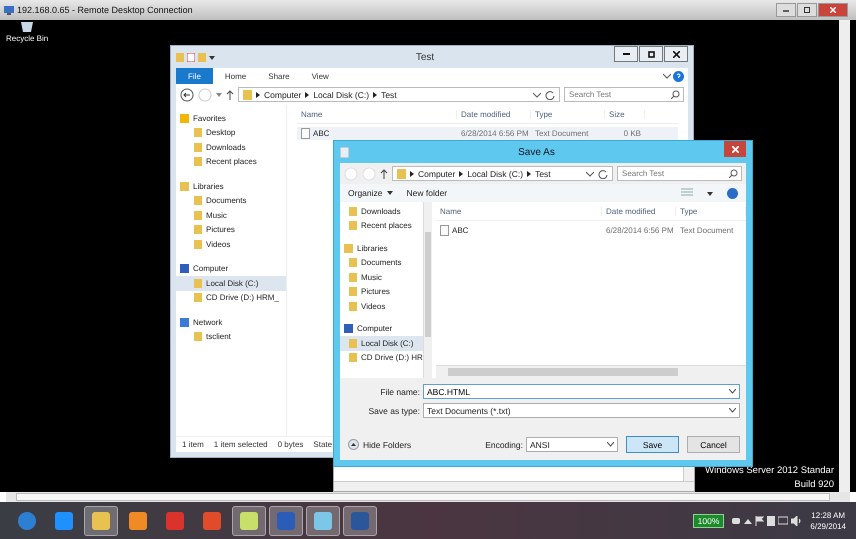 This screenshot has height=539, width=856. I want to click on ribbon-tab: Home, so click(235, 76).